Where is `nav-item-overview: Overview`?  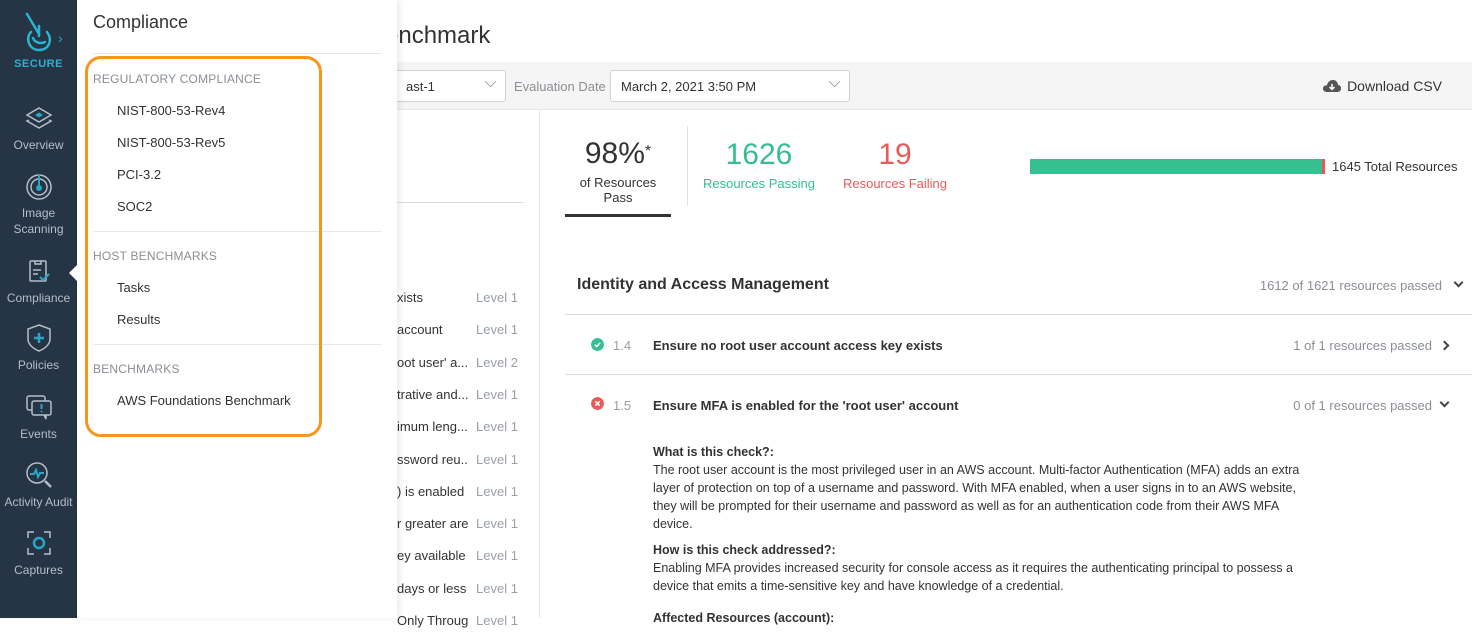
nav-item-overview: Overview is located at coordinates (38, 128).